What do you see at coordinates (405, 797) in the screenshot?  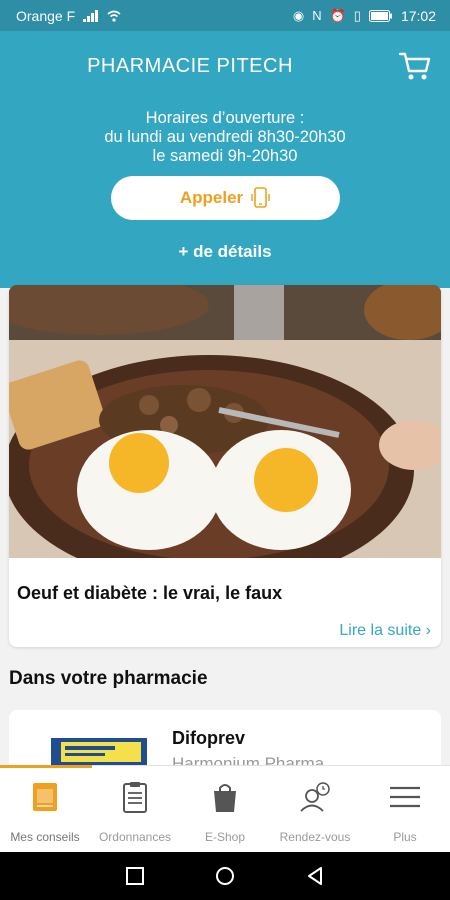 I see `menu-icon` at bounding box center [405, 797].